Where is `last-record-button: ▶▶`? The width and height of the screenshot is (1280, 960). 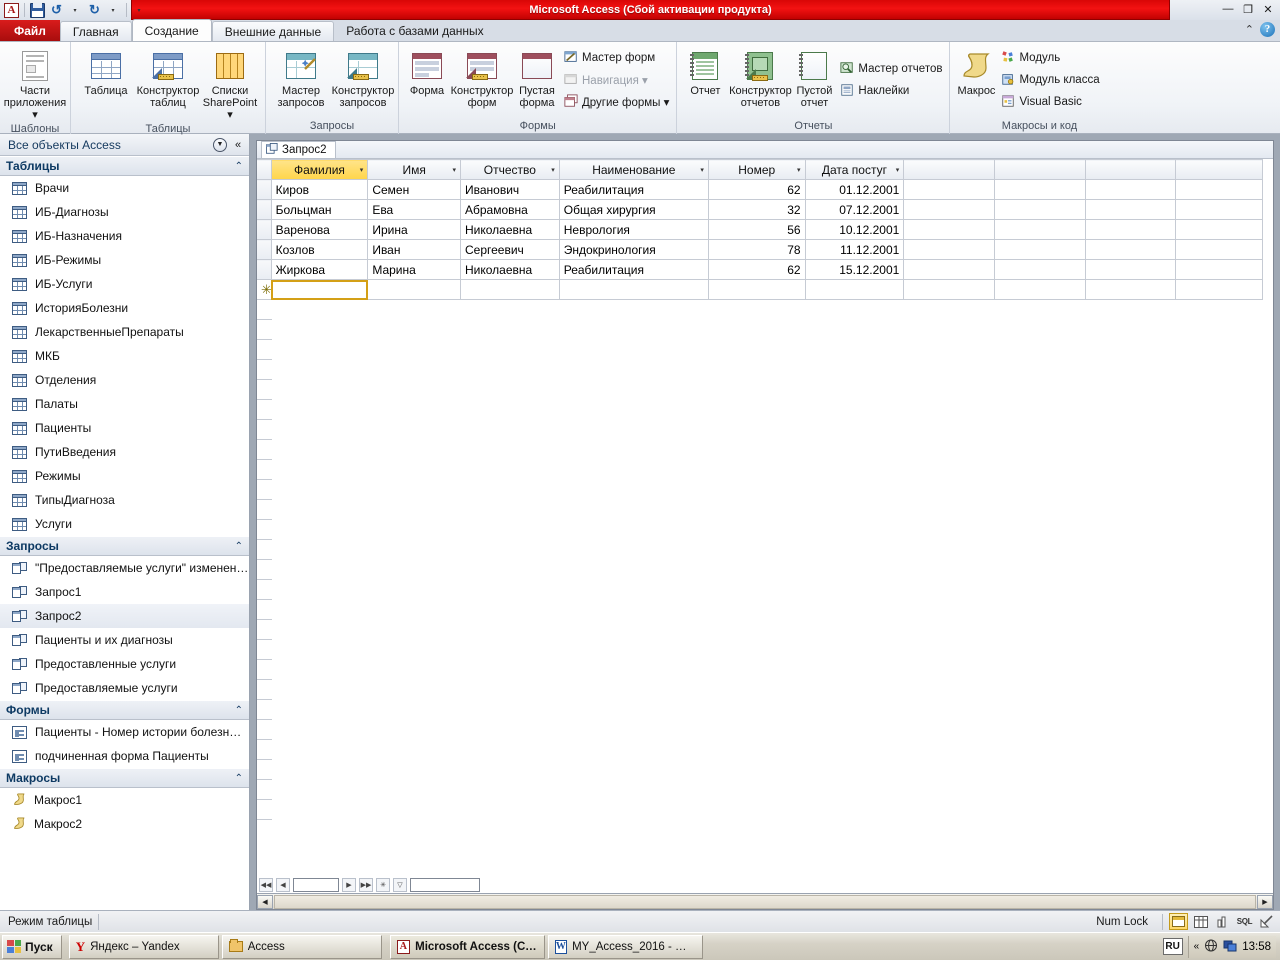 last-record-button: ▶▶ is located at coordinates (366, 885).